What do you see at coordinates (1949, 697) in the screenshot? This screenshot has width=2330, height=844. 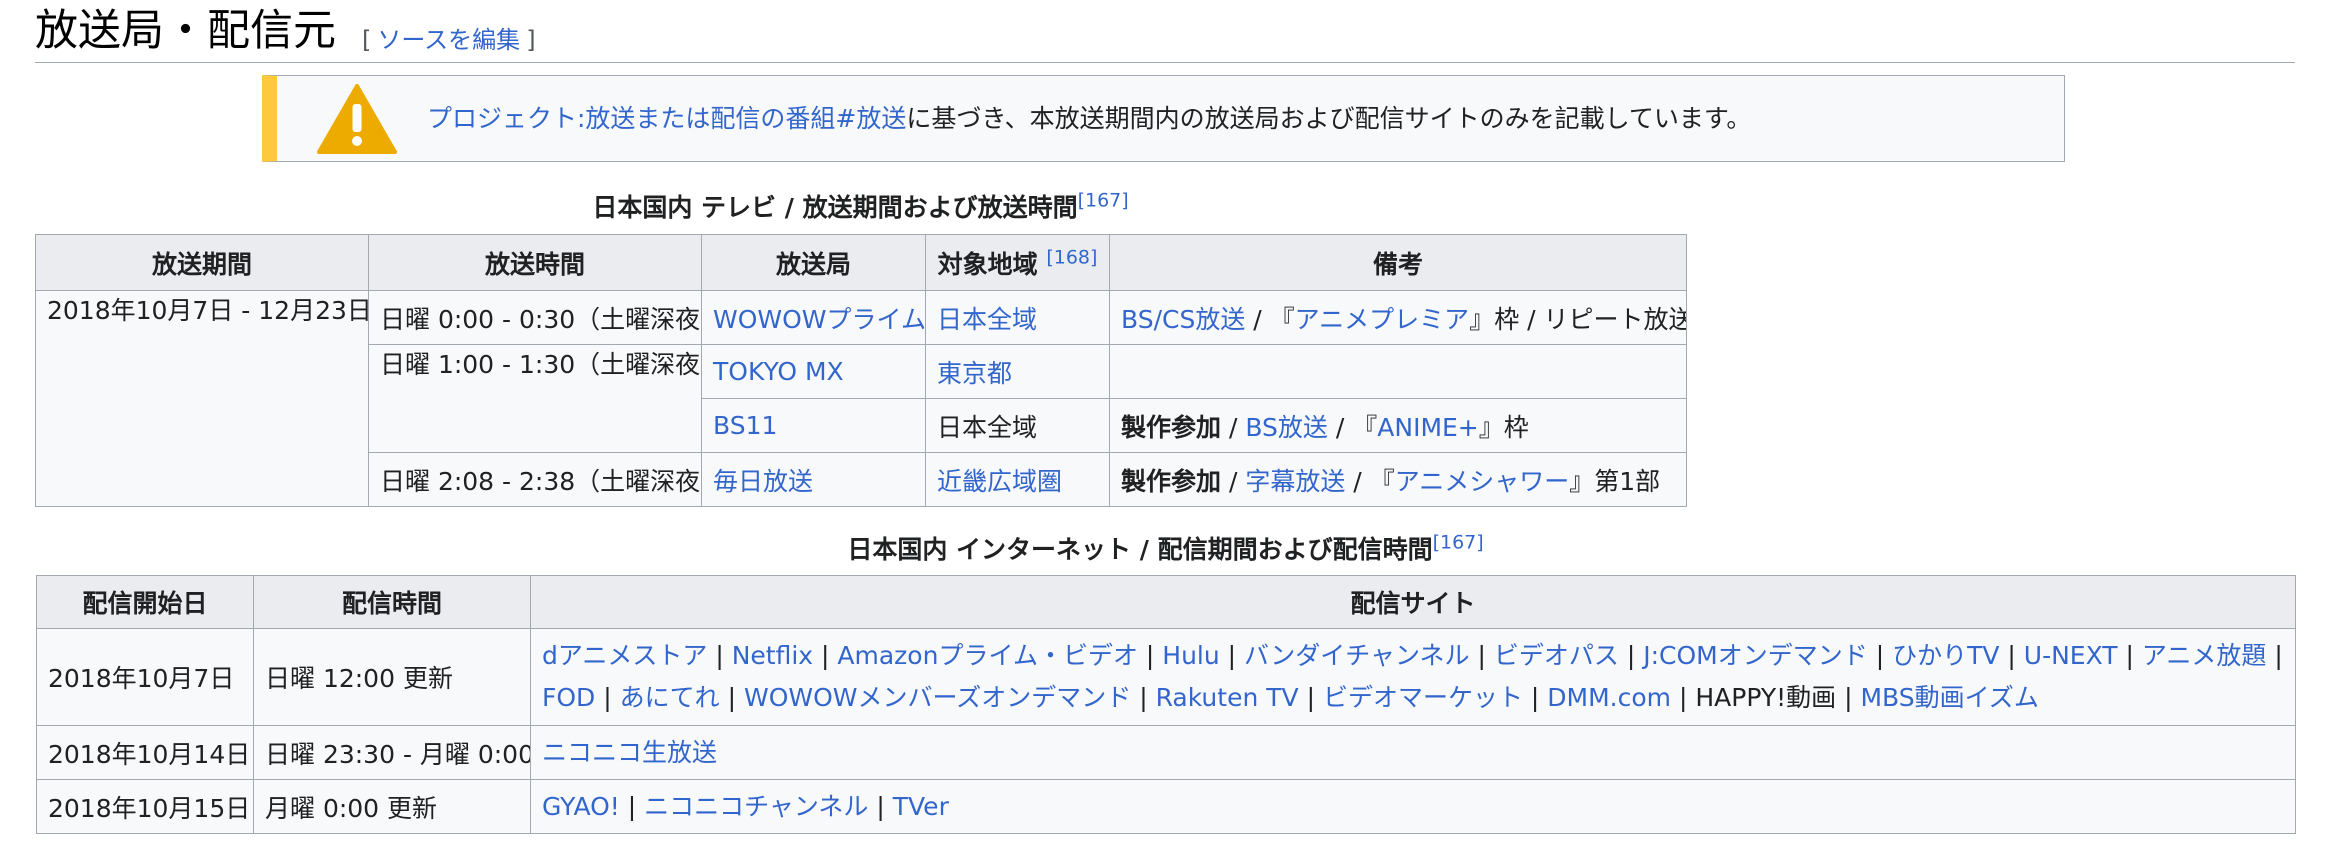 I see `site-link: MBS動画イズム` at bounding box center [1949, 697].